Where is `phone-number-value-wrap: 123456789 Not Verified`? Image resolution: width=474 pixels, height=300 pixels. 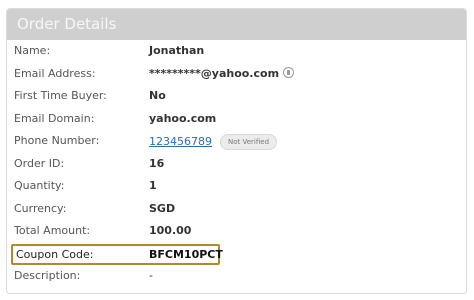
phone-number-value-wrap: 123456789 Not Verified is located at coordinates (213, 142).